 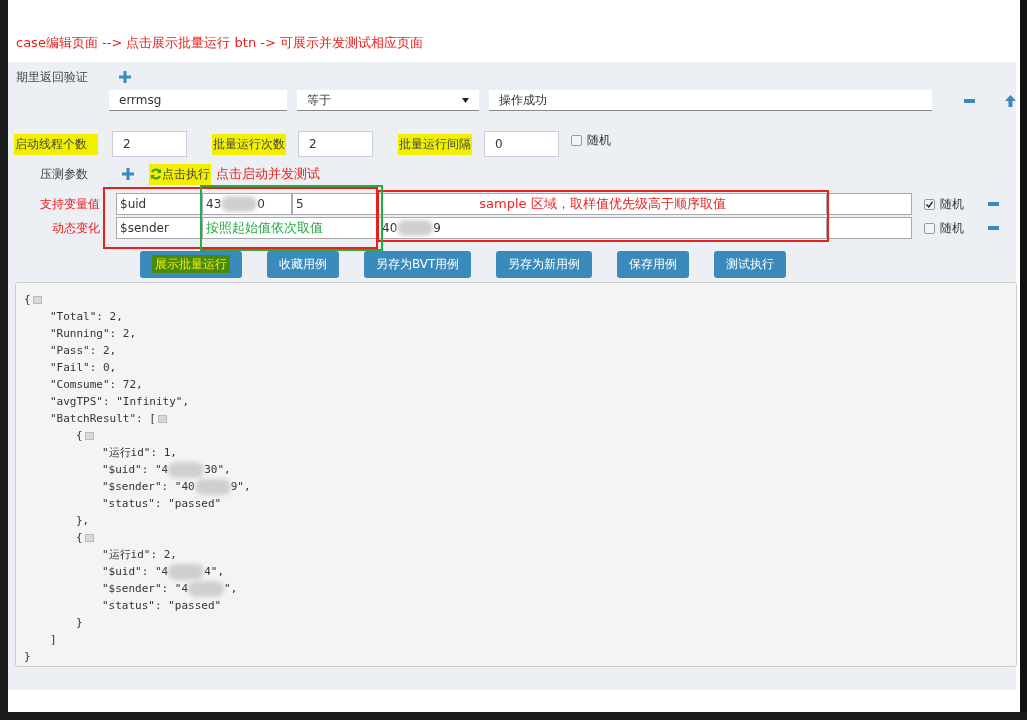 I want to click on json-line: "Comsume": 72,, so click(x=97, y=385).